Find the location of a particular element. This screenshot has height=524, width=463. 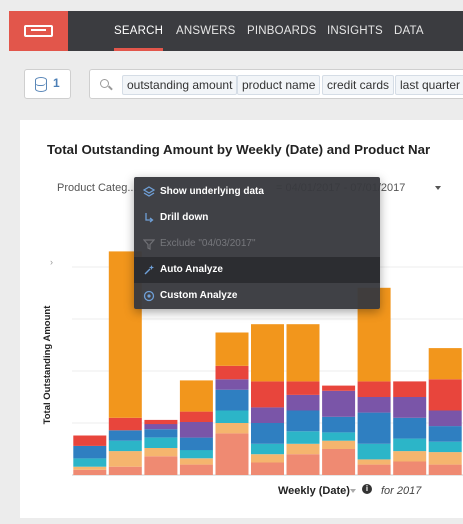

menu-item-show-underlying-data: Show underlying data is located at coordinates (257, 192).